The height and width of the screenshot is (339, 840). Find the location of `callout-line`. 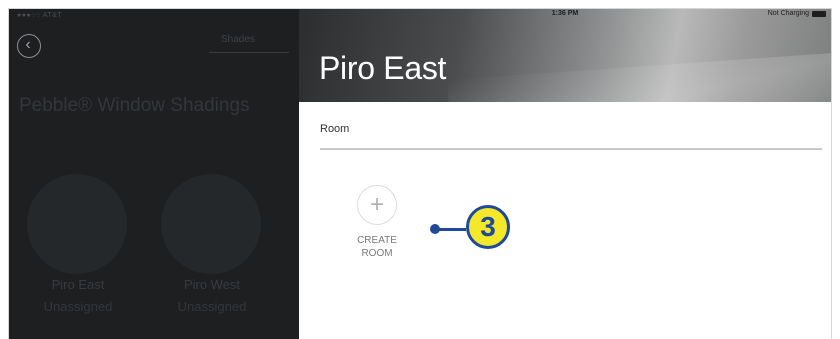

callout-line is located at coordinates (452, 229).